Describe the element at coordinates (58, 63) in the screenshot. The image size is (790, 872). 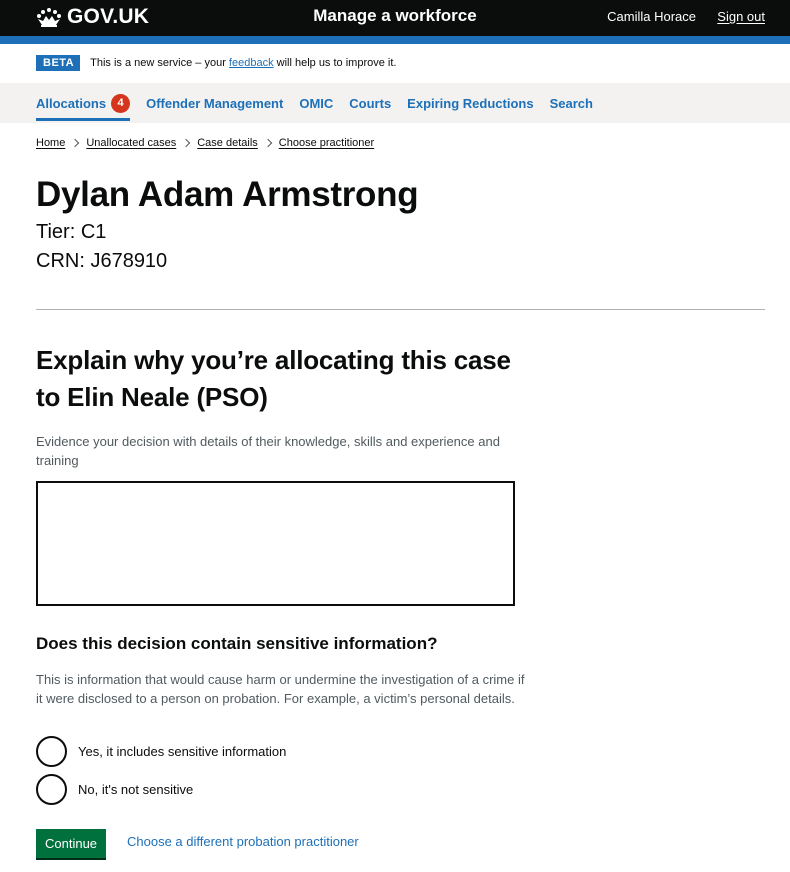
I see `beta-tag: BETA` at that location.